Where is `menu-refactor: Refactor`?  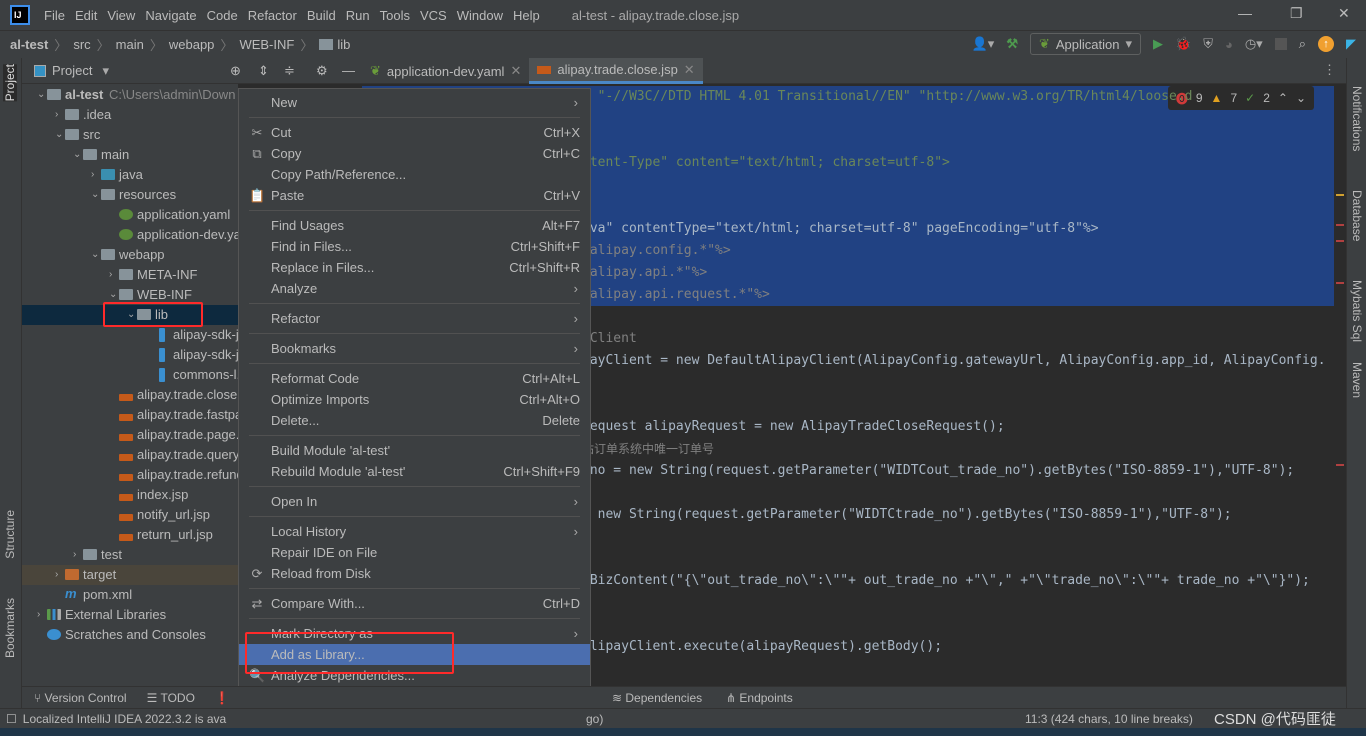
menu-refactor: Refactor is located at coordinates (272, 15).